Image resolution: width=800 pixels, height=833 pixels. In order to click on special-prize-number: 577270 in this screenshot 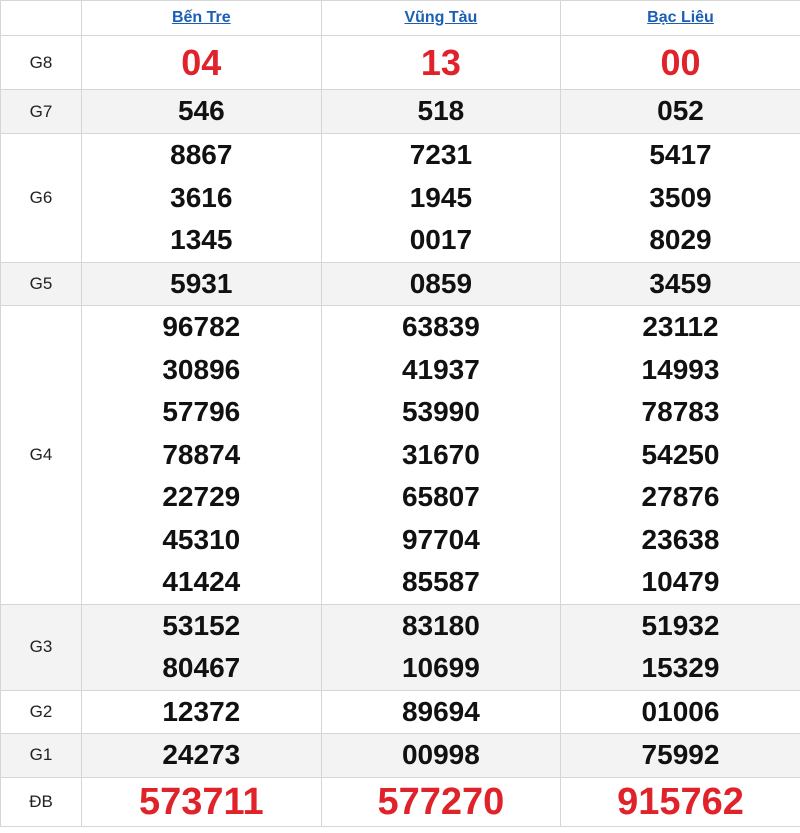, I will do `click(441, 801)`.